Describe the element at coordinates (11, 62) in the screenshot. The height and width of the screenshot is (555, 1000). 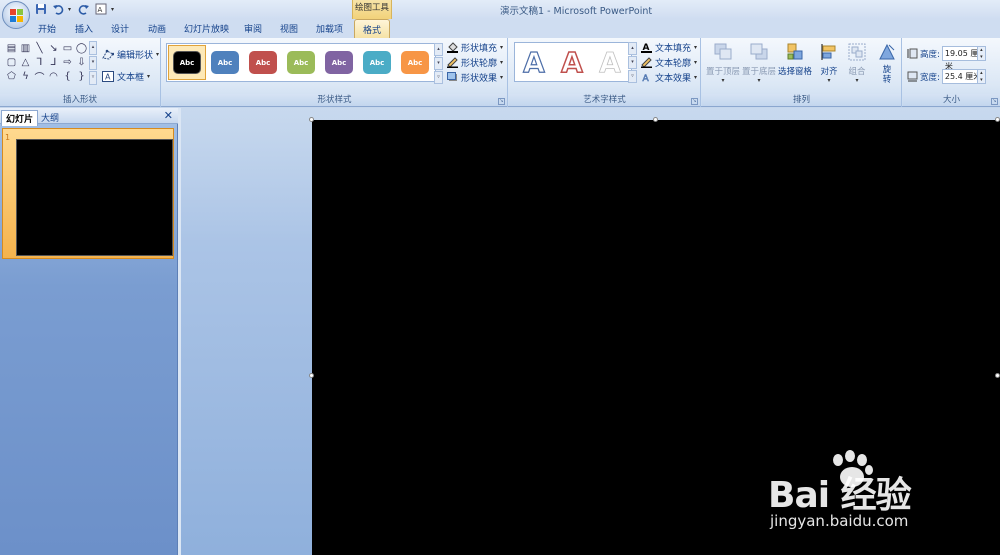
I see `rounded-rectangle-shape-icon: ▢` at that location.